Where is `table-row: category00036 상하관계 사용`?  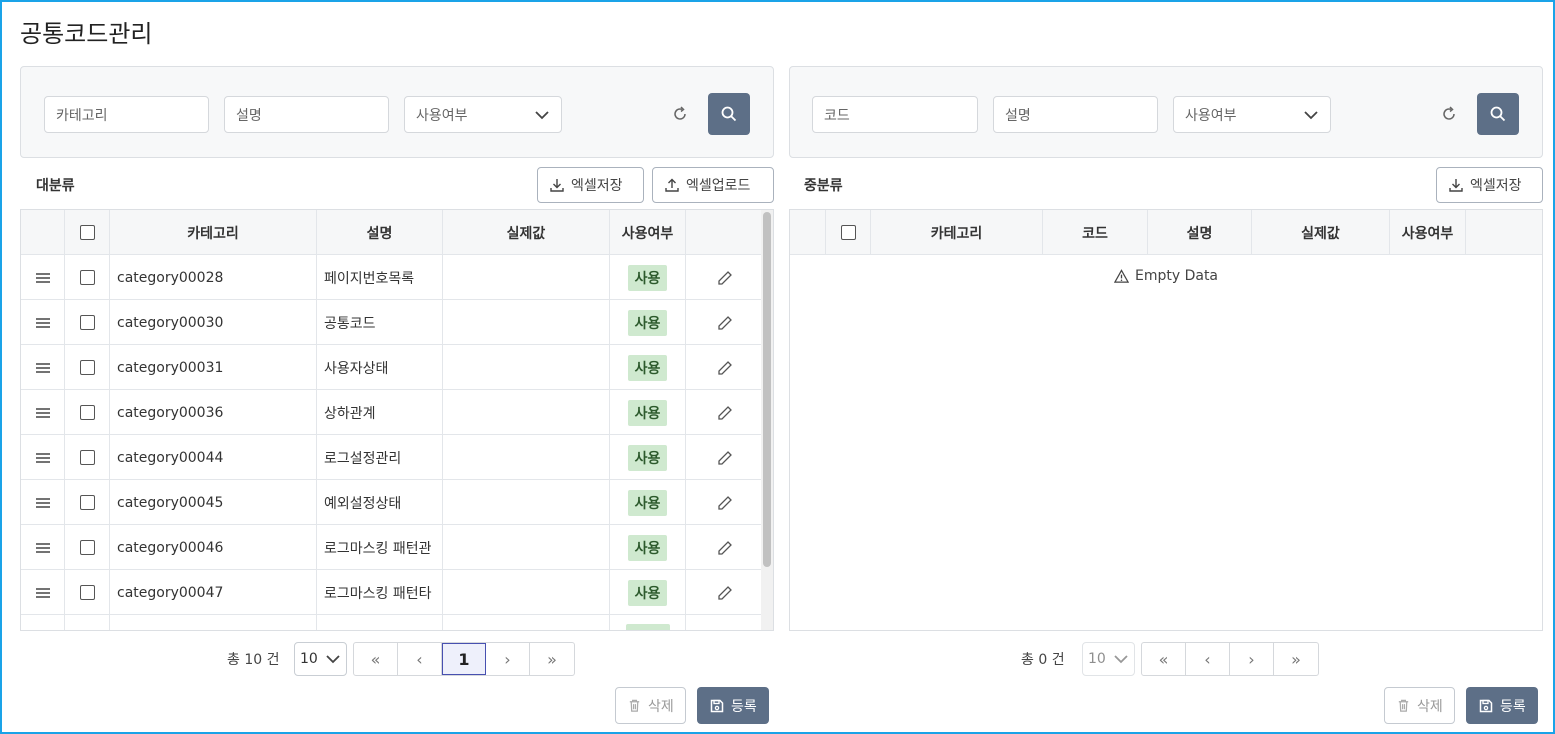
table-row: category00036 상하관계 사용 is located at coordinates (392, 412).